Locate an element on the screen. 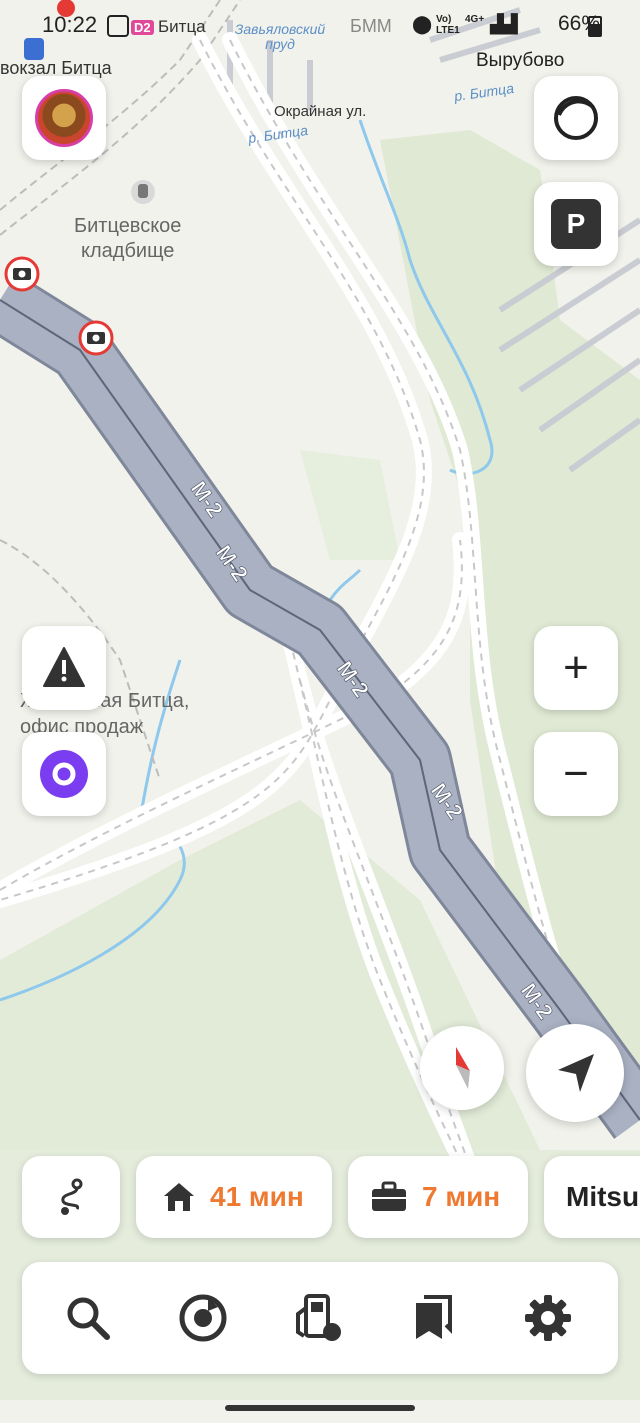  alice-assistant-button is located at coordinates (64, 774).